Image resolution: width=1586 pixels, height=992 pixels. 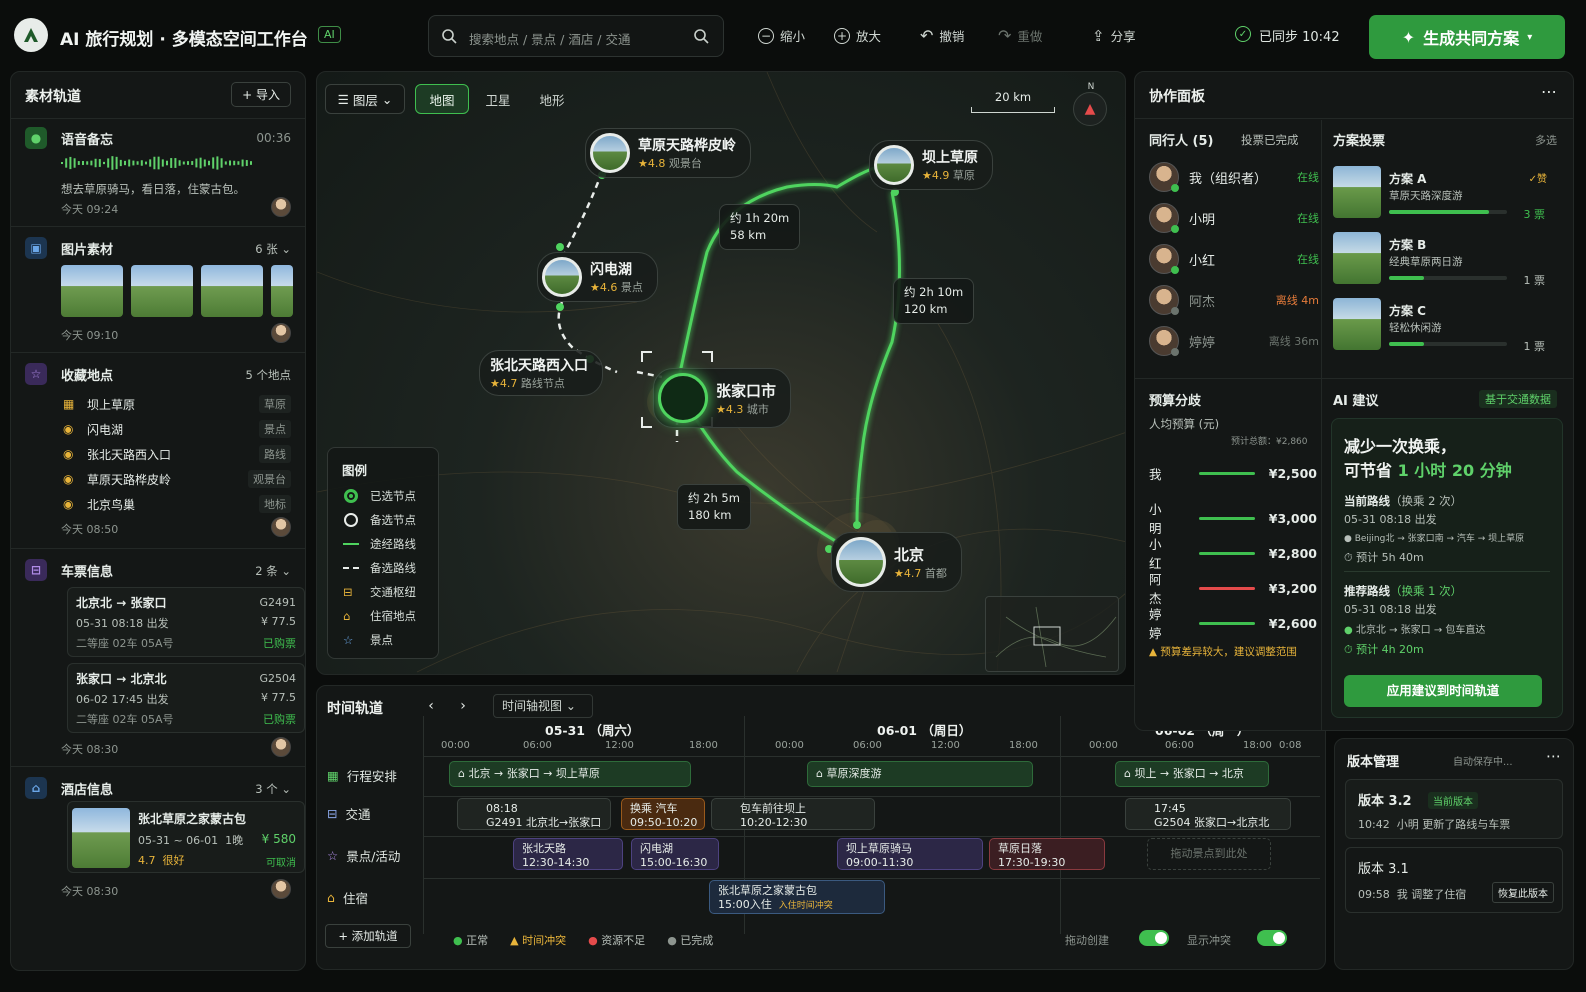 What do you see at coordinates (910, 854) in the screenshot?
I see `activity-bar: 坝上草原骑马 09:00-11:30` at bounding box center [910, 854].